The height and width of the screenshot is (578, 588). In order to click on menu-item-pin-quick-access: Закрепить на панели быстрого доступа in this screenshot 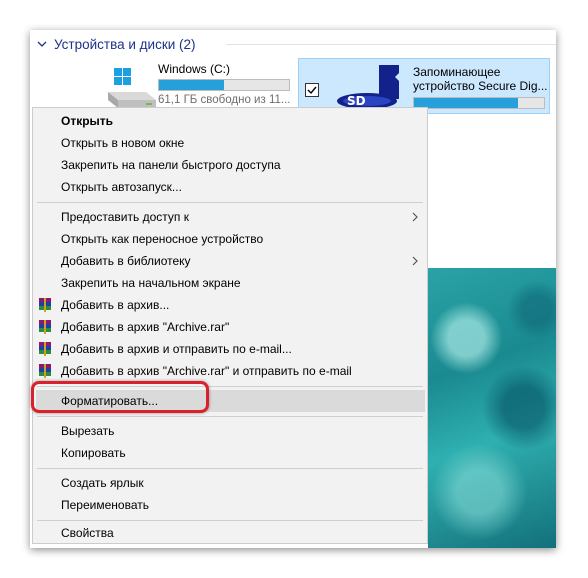, I will do `click(230, 165)`.